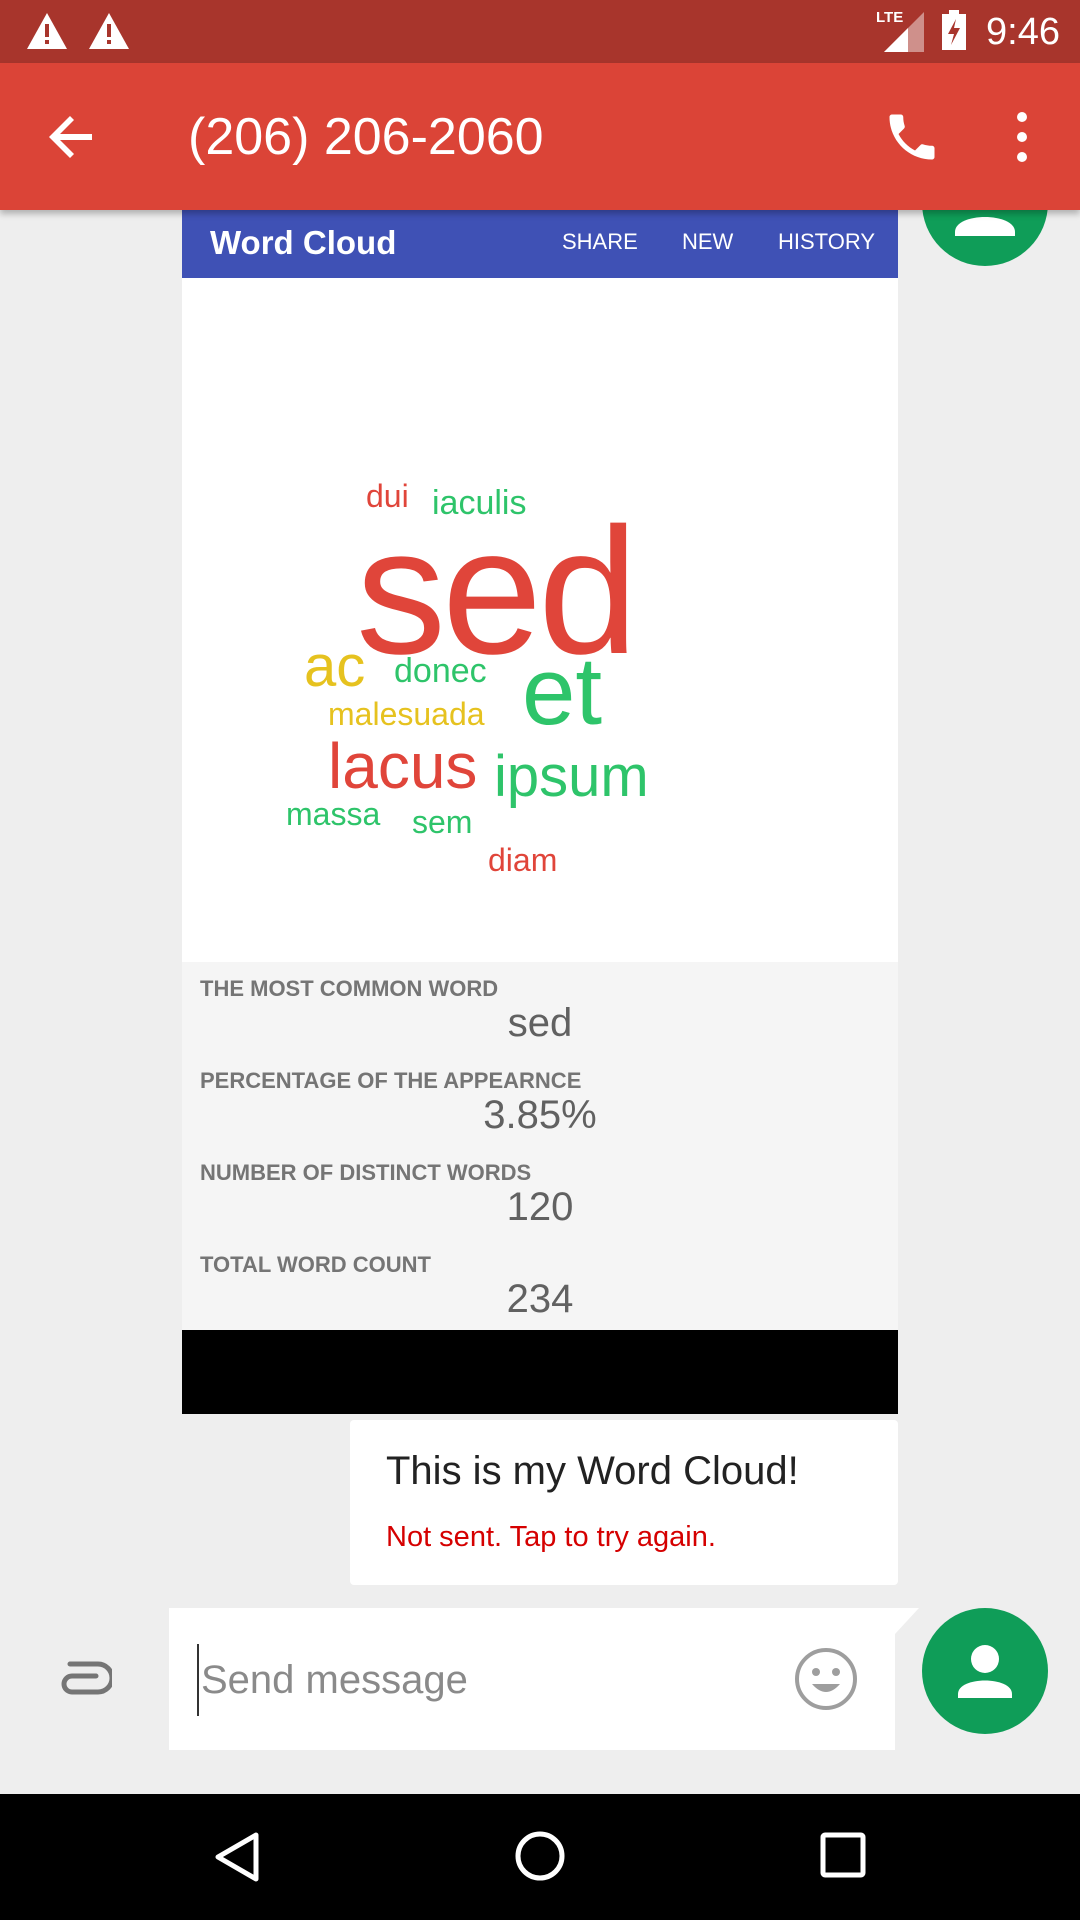  What do you see at coordinates (540, 1207) in the screenshot?
I see `stat-value: 120` at bounding box center [540, 1207].